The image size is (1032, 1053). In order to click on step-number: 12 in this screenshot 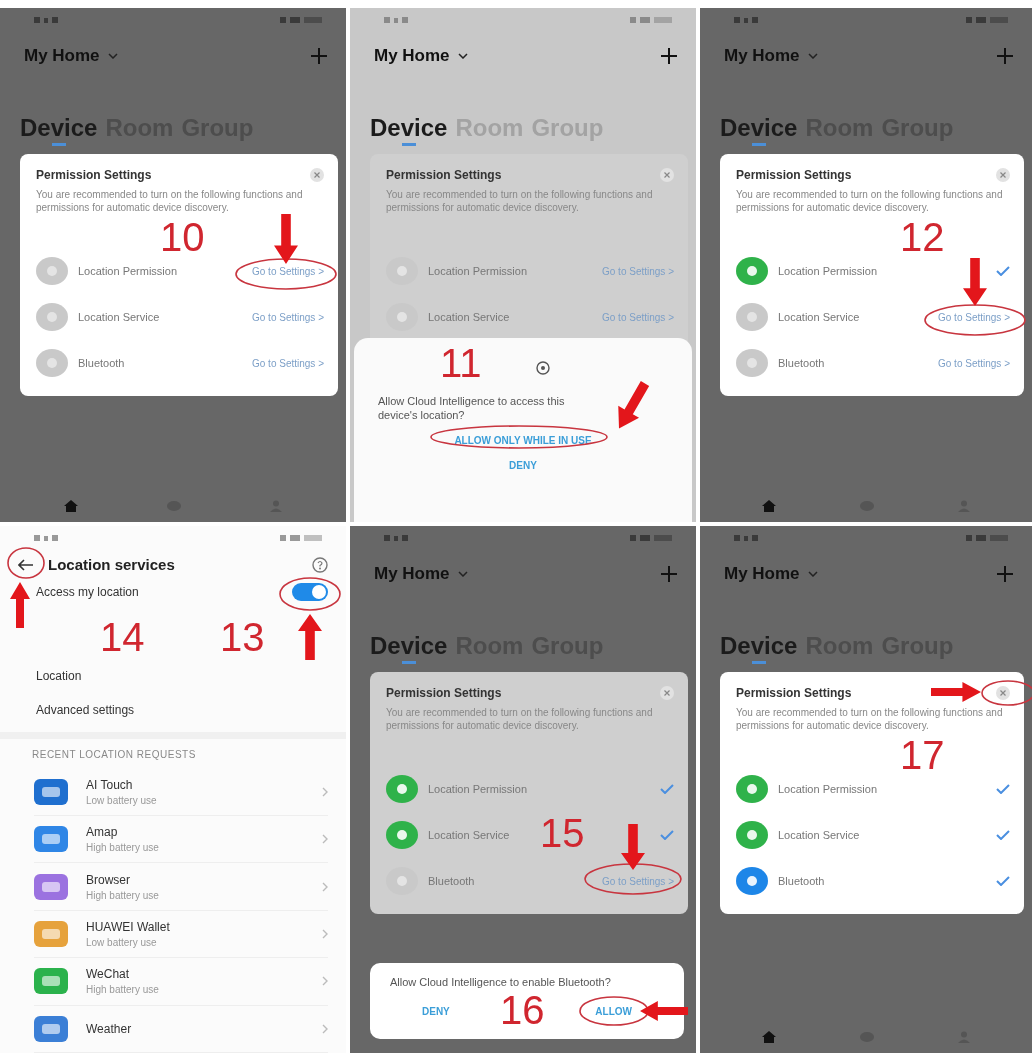, I will do `click(922, 237)`.